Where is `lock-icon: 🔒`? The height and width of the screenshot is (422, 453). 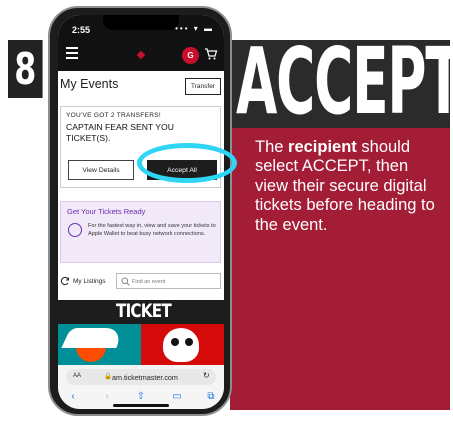
lock-icon: 🔒 is located at coordinates (108, 376).